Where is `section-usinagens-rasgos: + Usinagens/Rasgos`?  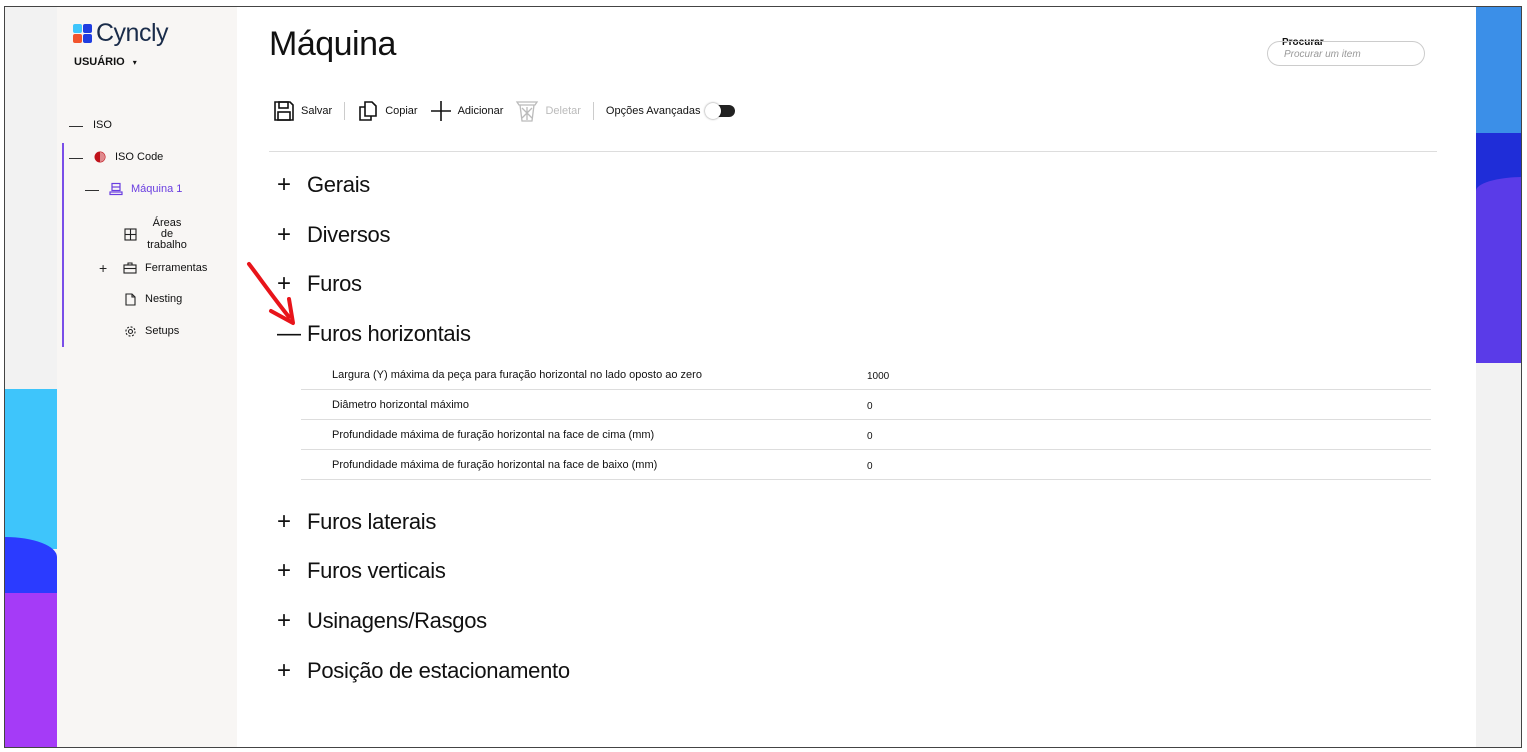
section-usinagens-rasgos: + Usinagens/Rasgos is located at coordinates (382, 621).